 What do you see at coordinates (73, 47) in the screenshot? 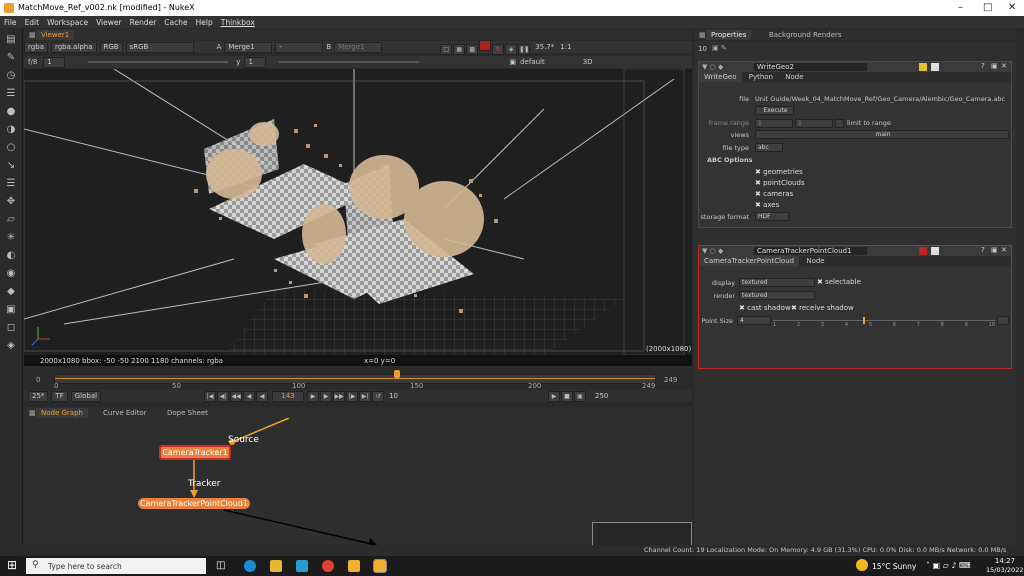
I see `alpha-select: rgba.alpha` at bounding box center [73, 47].